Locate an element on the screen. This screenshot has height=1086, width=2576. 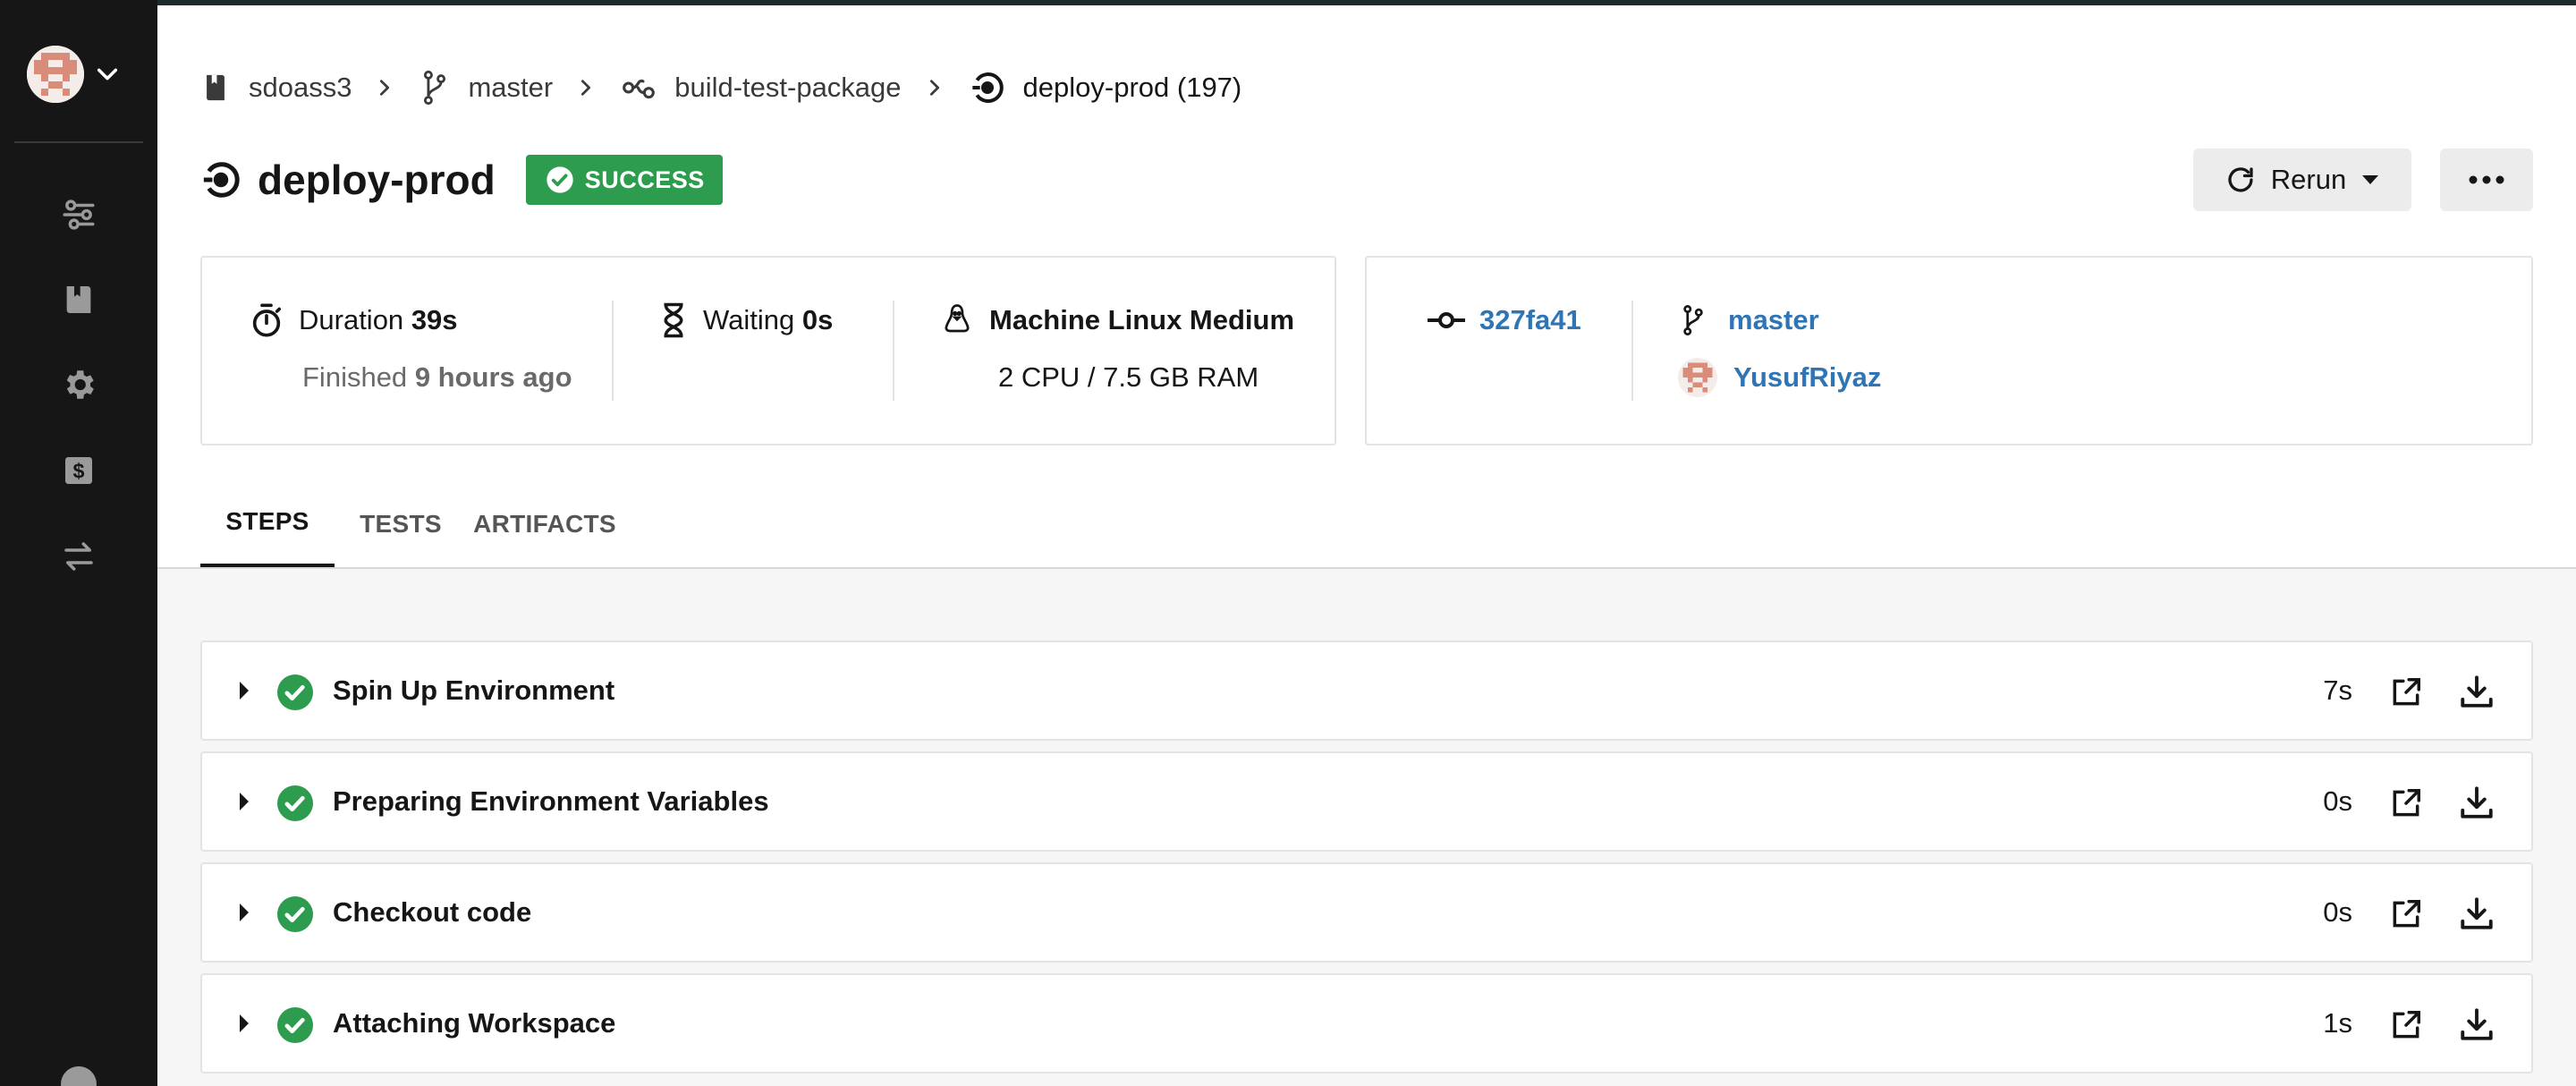
step-name: Checkout code is located at coordinates (432, 912).